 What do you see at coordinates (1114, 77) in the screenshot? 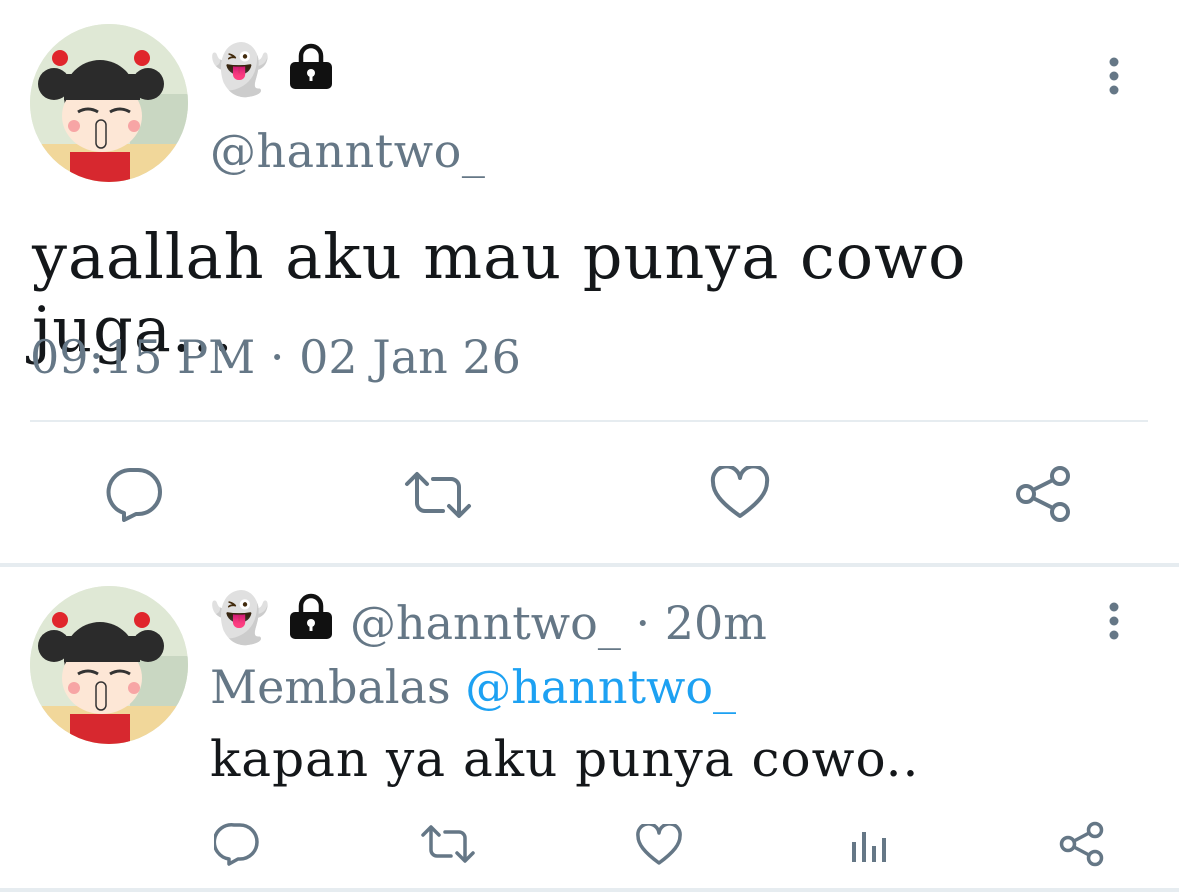
I see `more-icon` at bounding box center [1114, 77].